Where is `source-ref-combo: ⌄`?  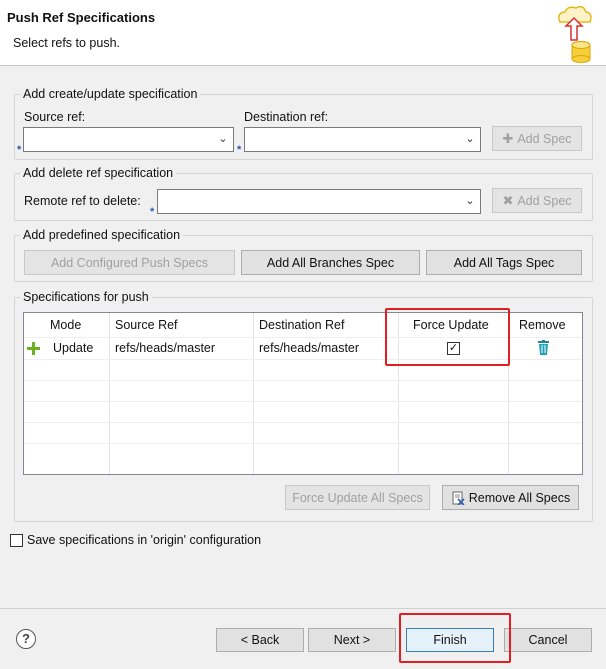
source-ref-combo: ⌄ is located at coordinates (128, 139).